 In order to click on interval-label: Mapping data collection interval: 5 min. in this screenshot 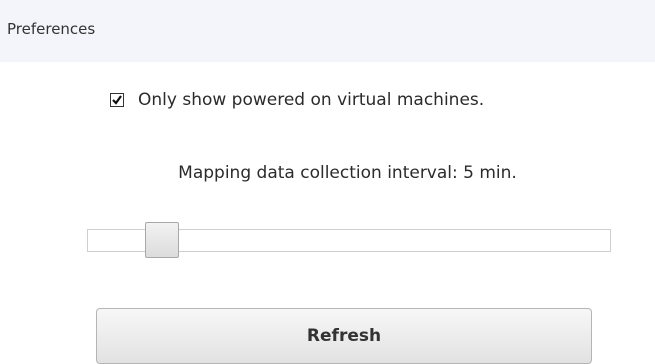, I will do `click(347, 173)`.